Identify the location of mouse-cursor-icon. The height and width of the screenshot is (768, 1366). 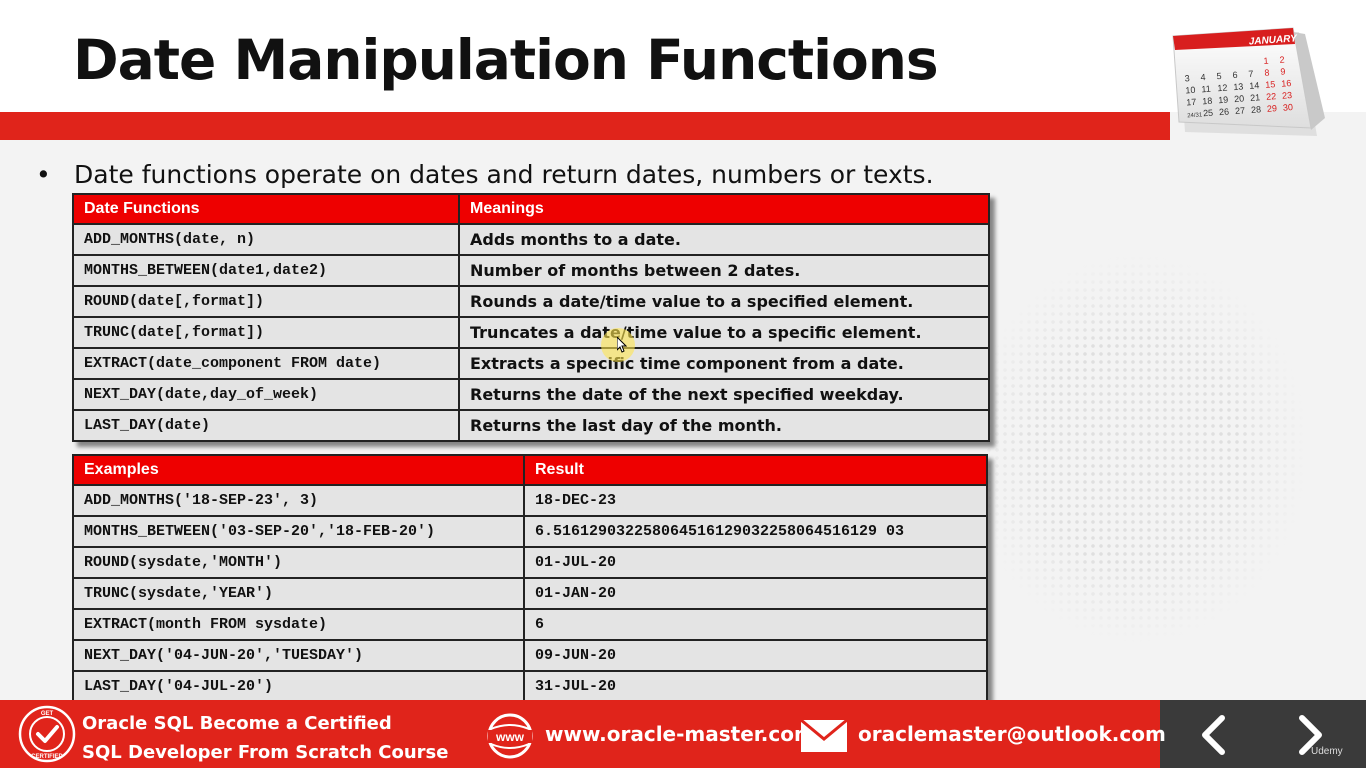
(622, 345).